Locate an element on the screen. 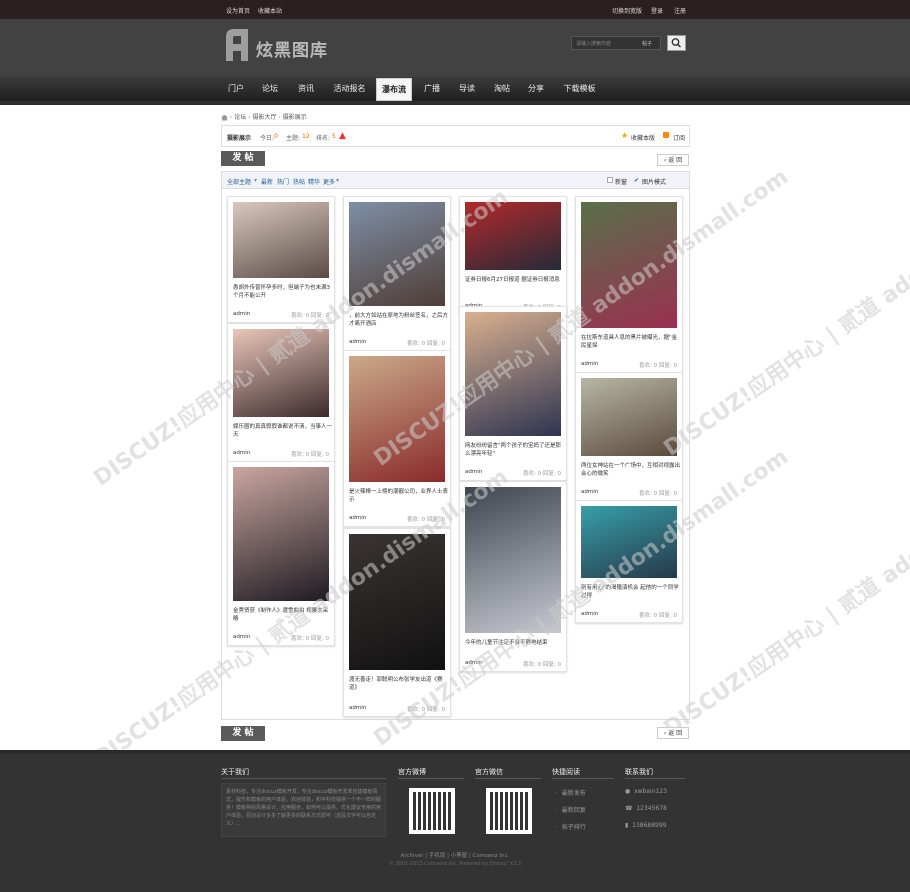 This screenshot has width=910, height=892. nav-item-8: 分享 is located at coordinates (536, 89).